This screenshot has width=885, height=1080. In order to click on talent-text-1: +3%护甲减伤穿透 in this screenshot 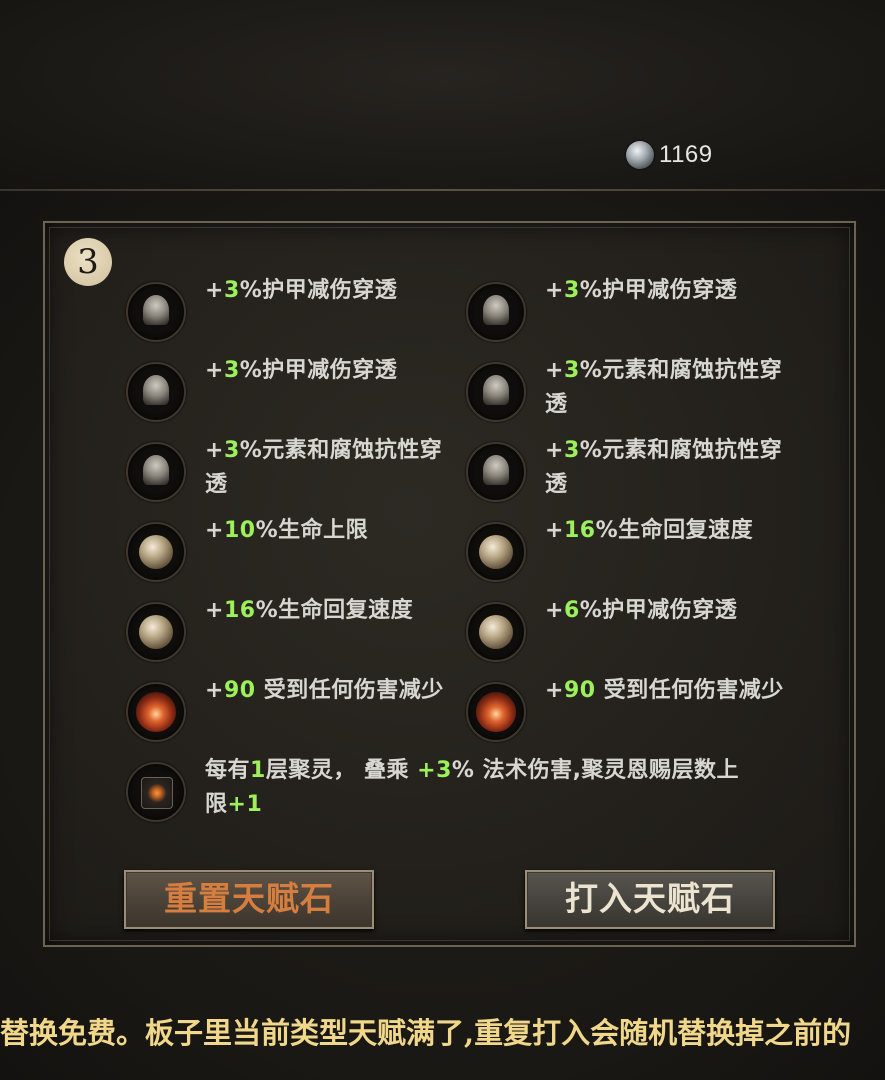, I will do `click(301, 290)`.